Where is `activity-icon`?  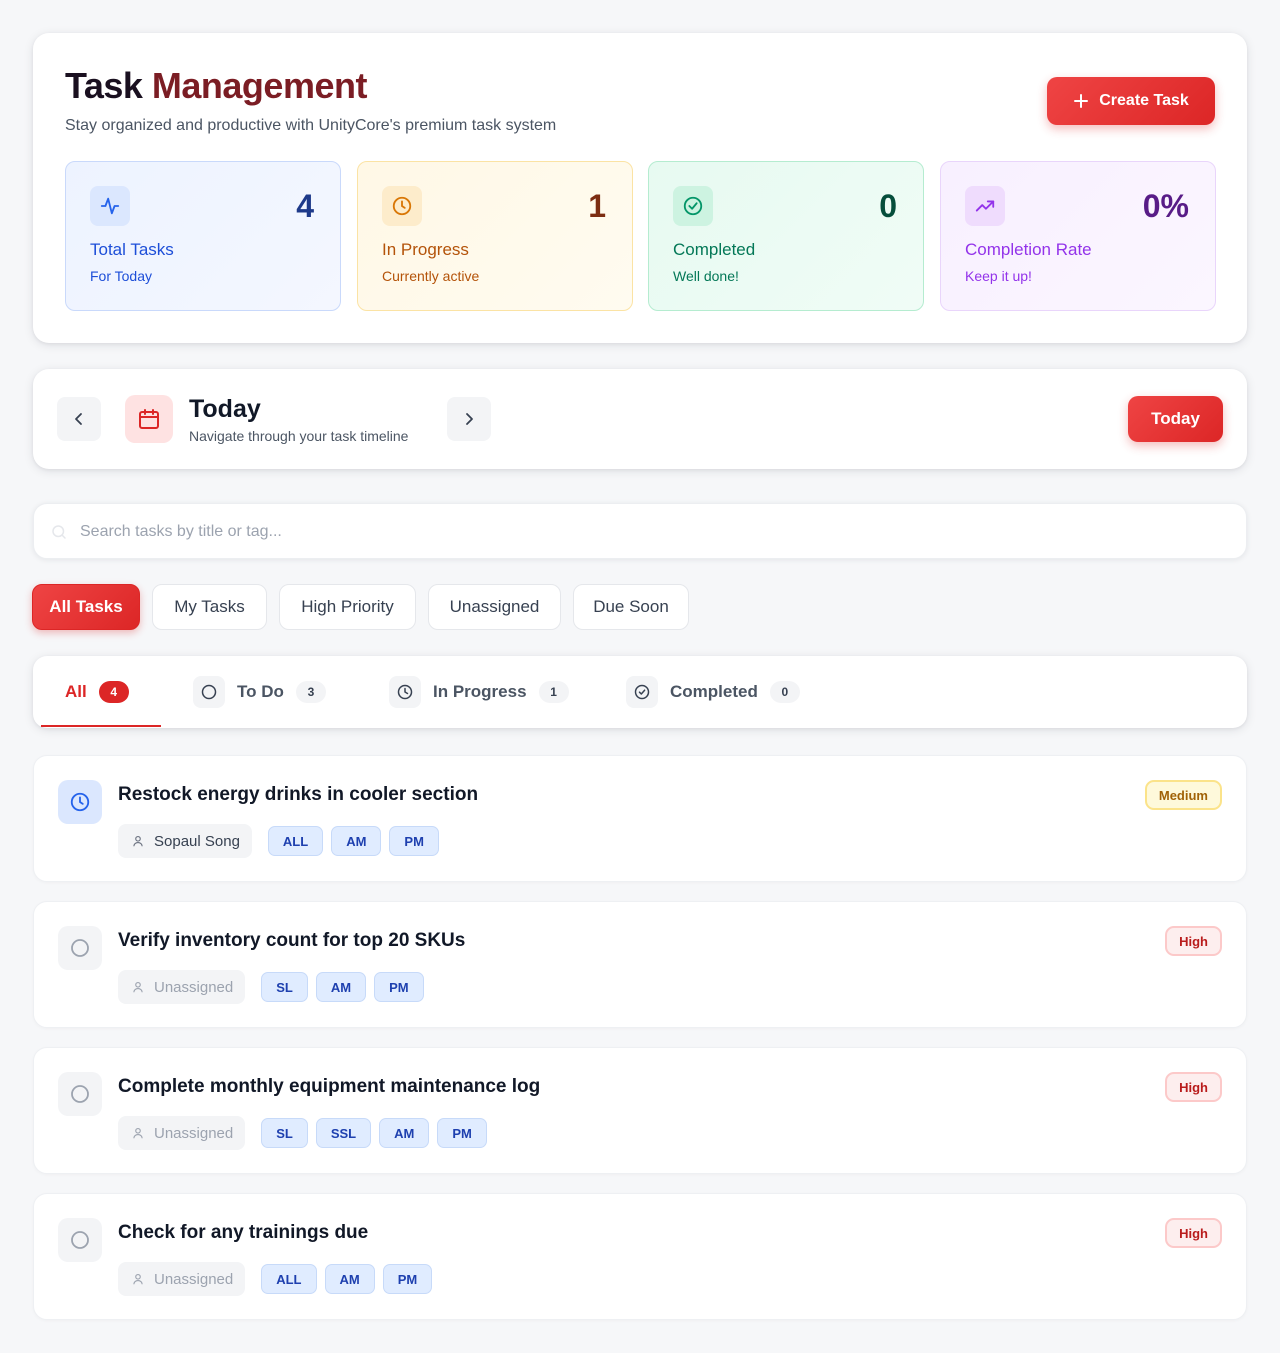
activity-icon is located at coordinates (110, 206).